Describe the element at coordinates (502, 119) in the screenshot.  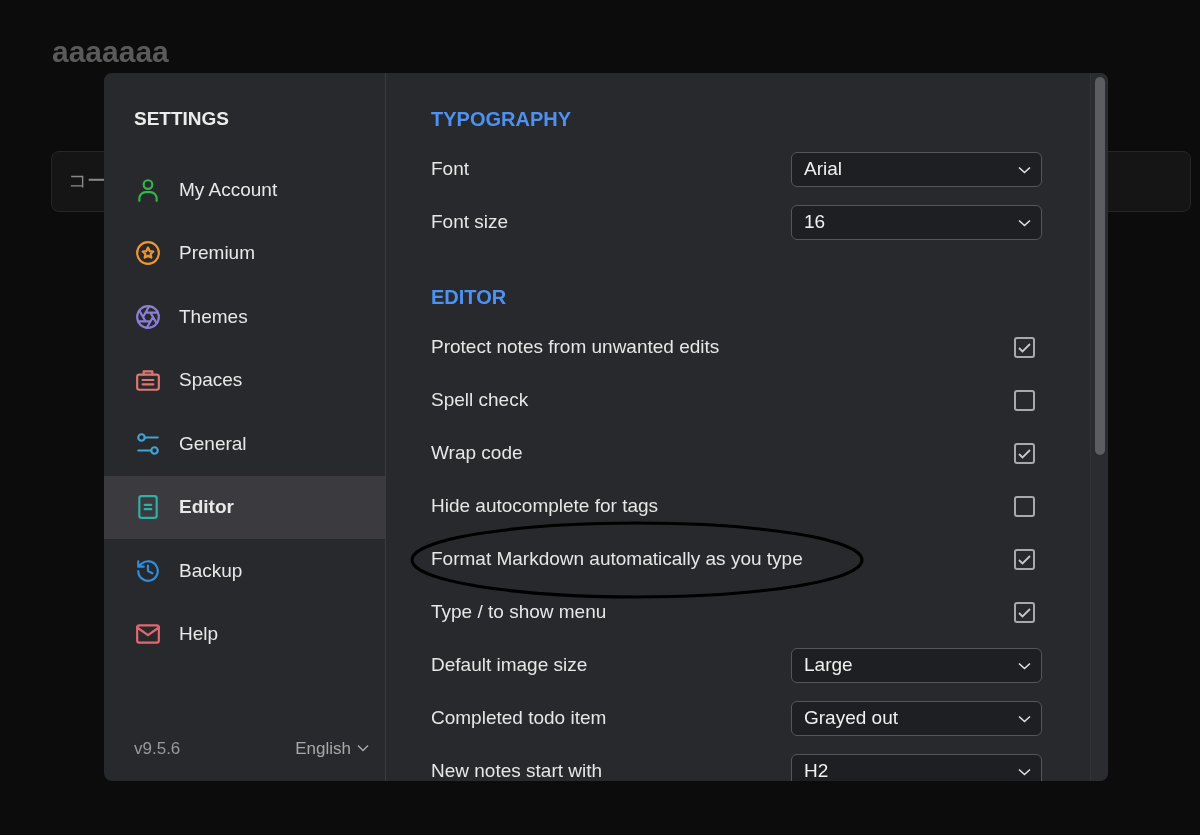
I see `section-title: TYPOGRAPHY` at that location.